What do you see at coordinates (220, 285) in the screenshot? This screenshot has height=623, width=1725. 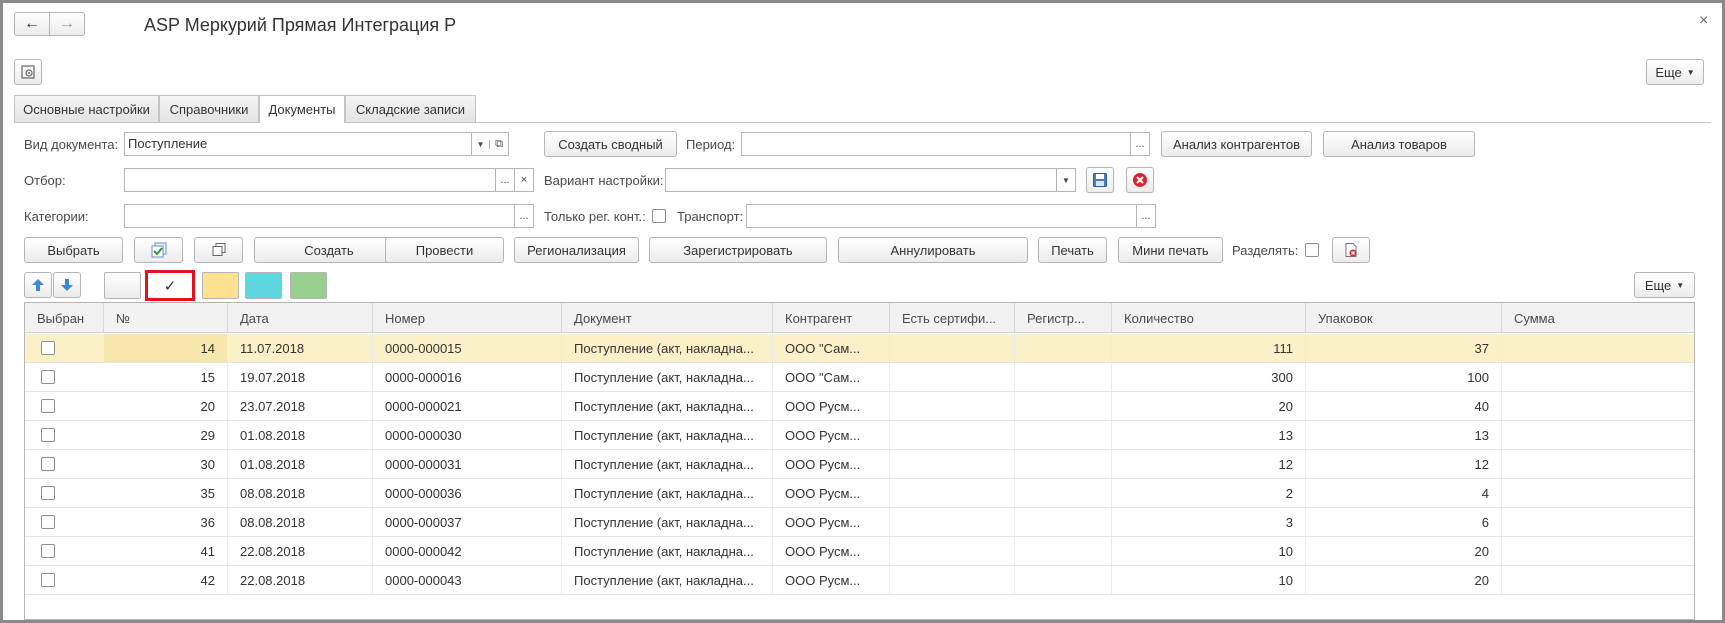 I see `color-swatch-yellow` at bounding box center [220, 285].